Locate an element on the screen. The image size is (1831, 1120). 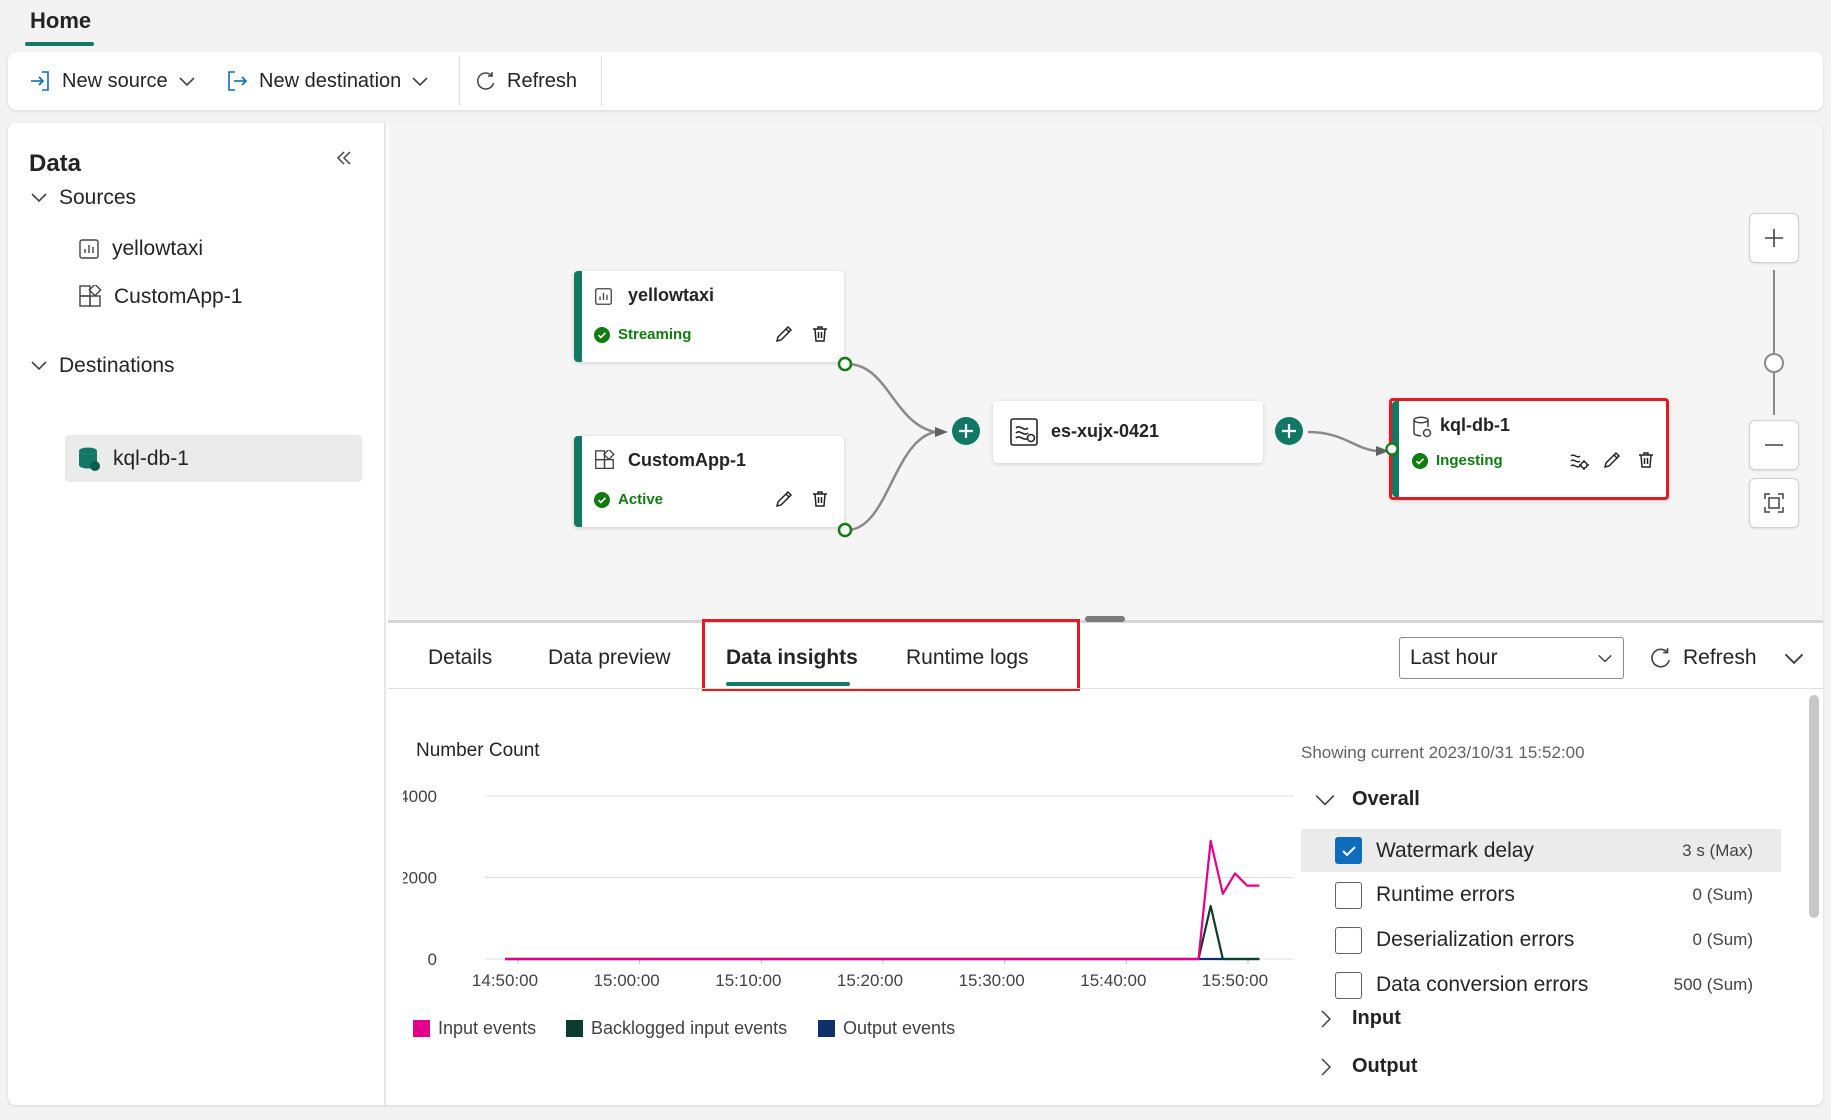
tab-runtime-logs: Runtime logs is located at coordinates (967, 658).